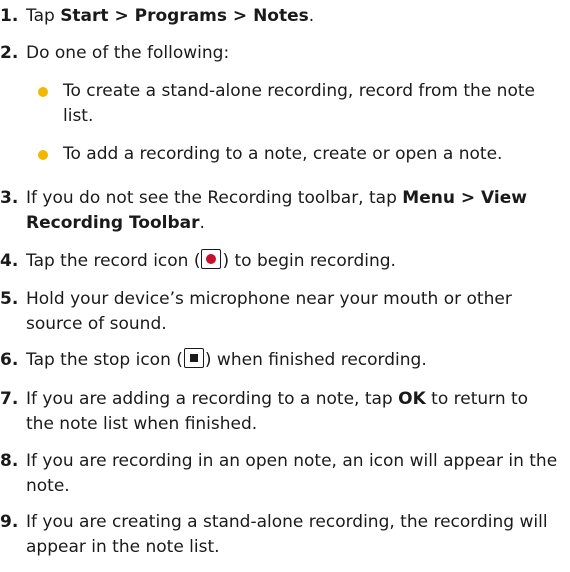 The width and height of the screenshot is (570, 572). I want to click on step-text: Tap the stop icon (, so click(104, 360).